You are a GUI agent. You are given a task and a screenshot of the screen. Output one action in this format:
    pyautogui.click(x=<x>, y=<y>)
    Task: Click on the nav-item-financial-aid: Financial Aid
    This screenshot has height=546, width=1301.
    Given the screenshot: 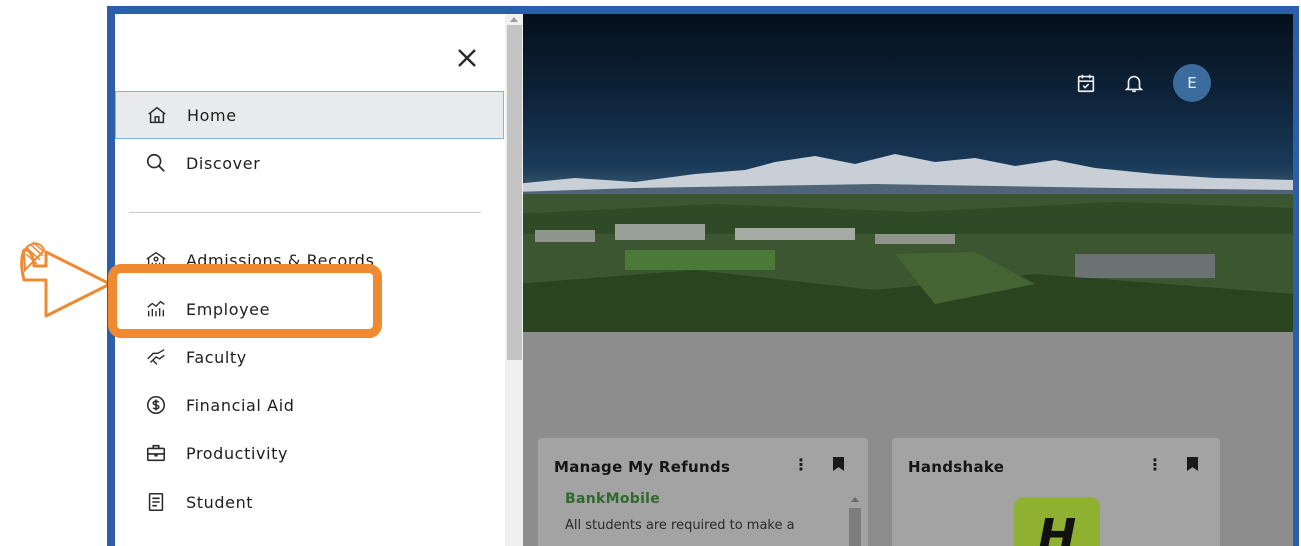 What is the action you would take?
    pyautogui.click(x=310, y=405)
    